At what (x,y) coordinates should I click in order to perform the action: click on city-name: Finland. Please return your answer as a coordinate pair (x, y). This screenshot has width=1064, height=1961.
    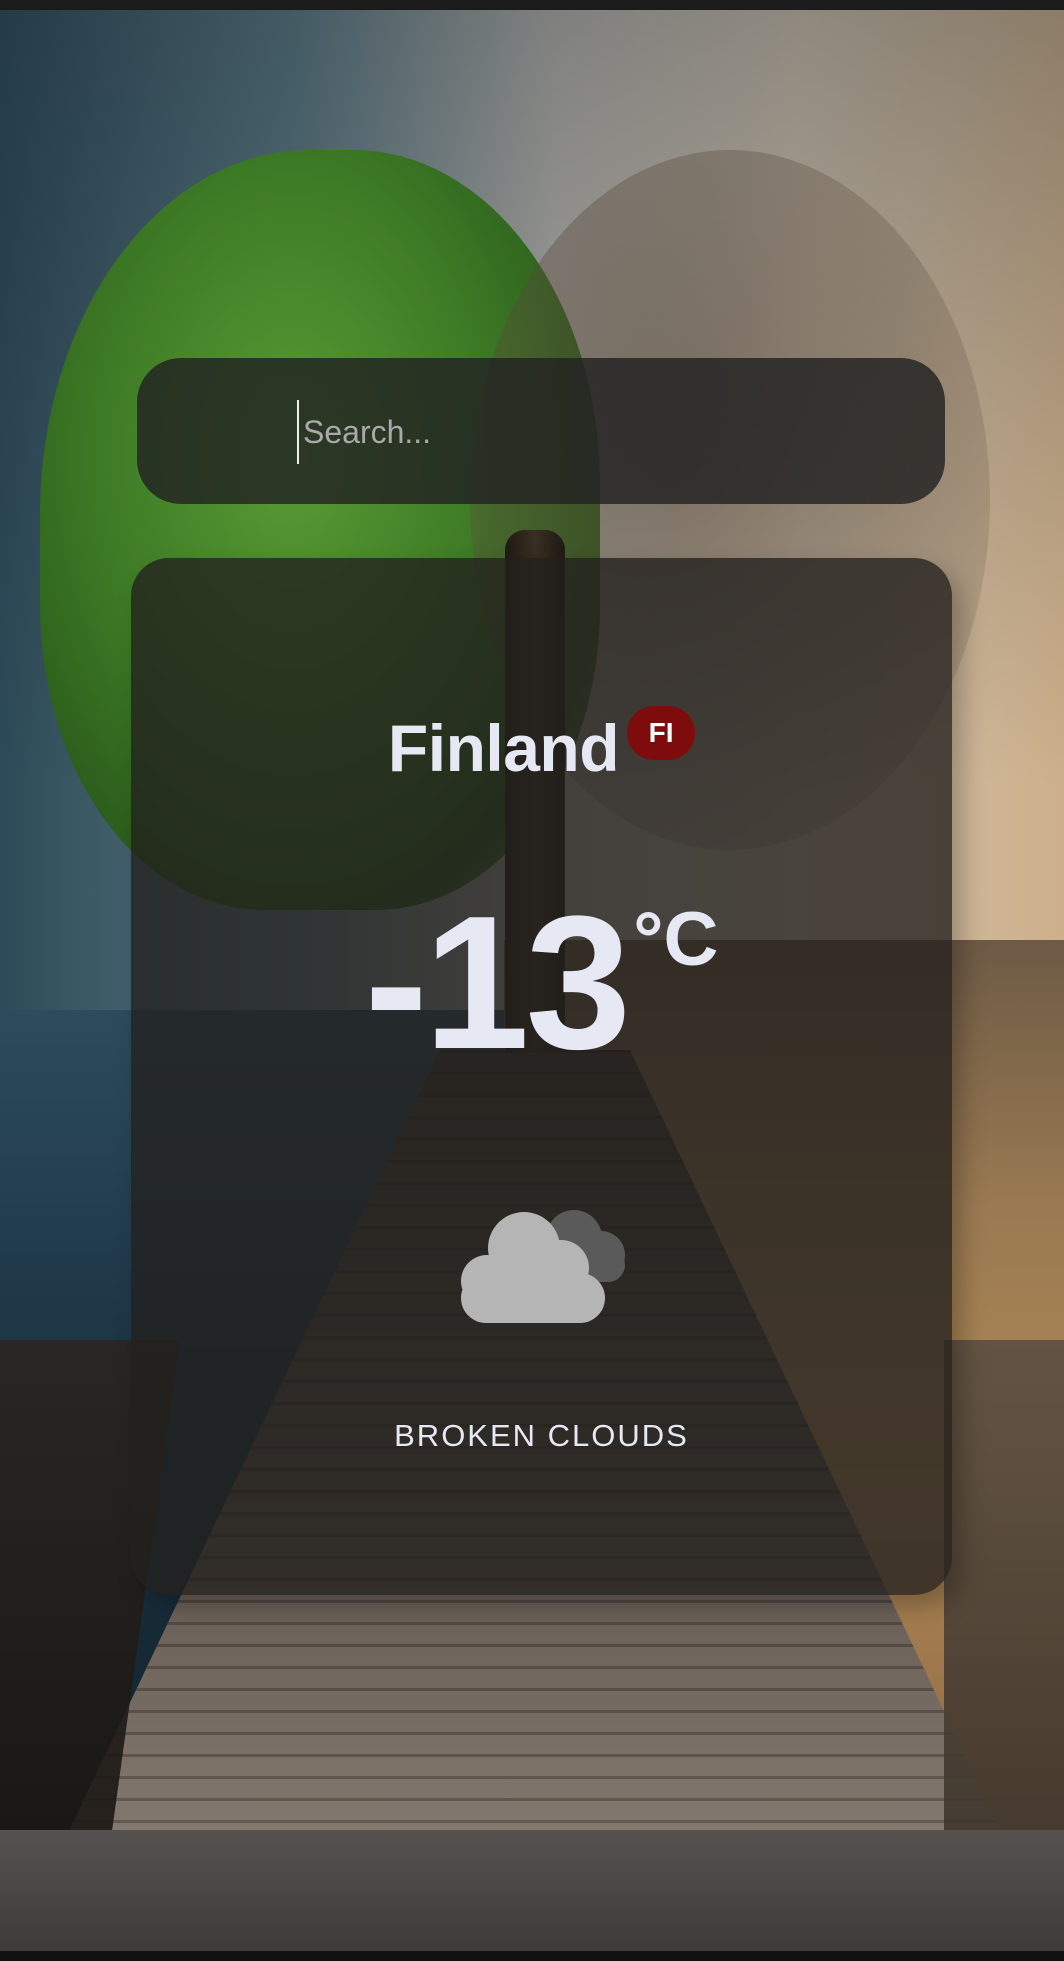
    Looking at the image, I should click on (503, 748).